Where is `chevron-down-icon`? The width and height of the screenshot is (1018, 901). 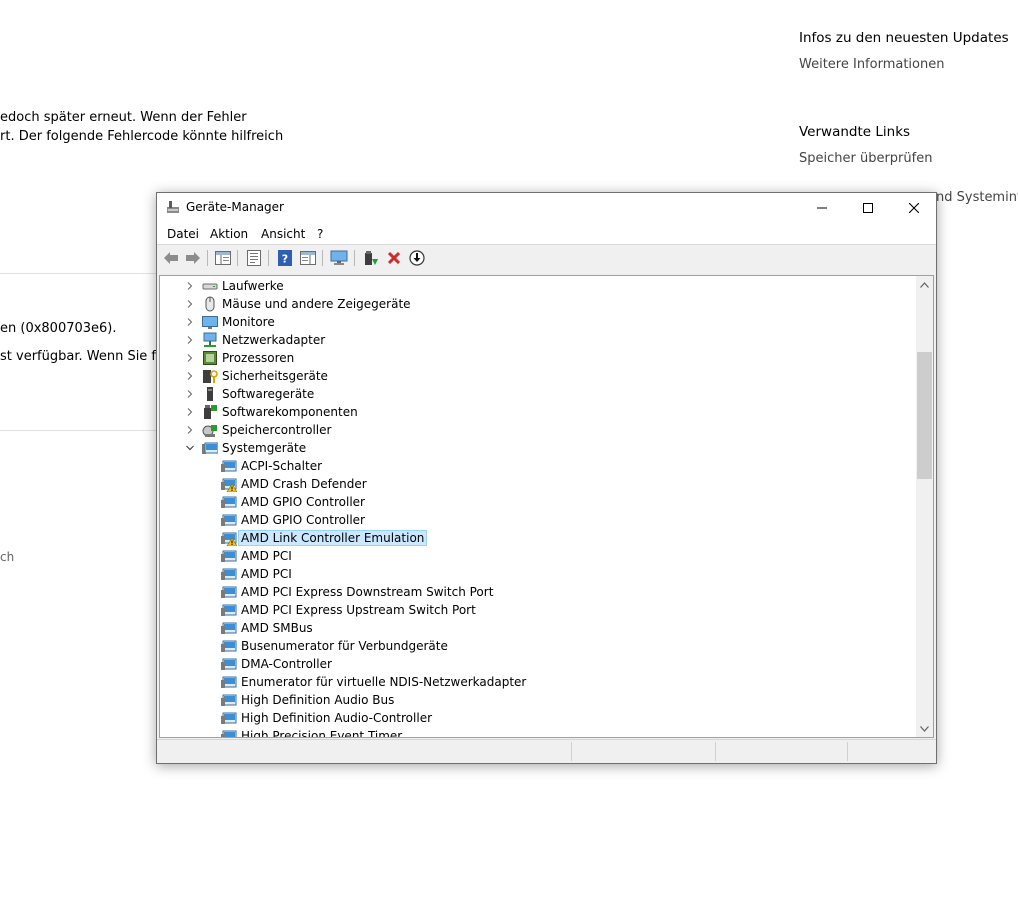
chevron-down-icon is located at coordinates (190, 448).